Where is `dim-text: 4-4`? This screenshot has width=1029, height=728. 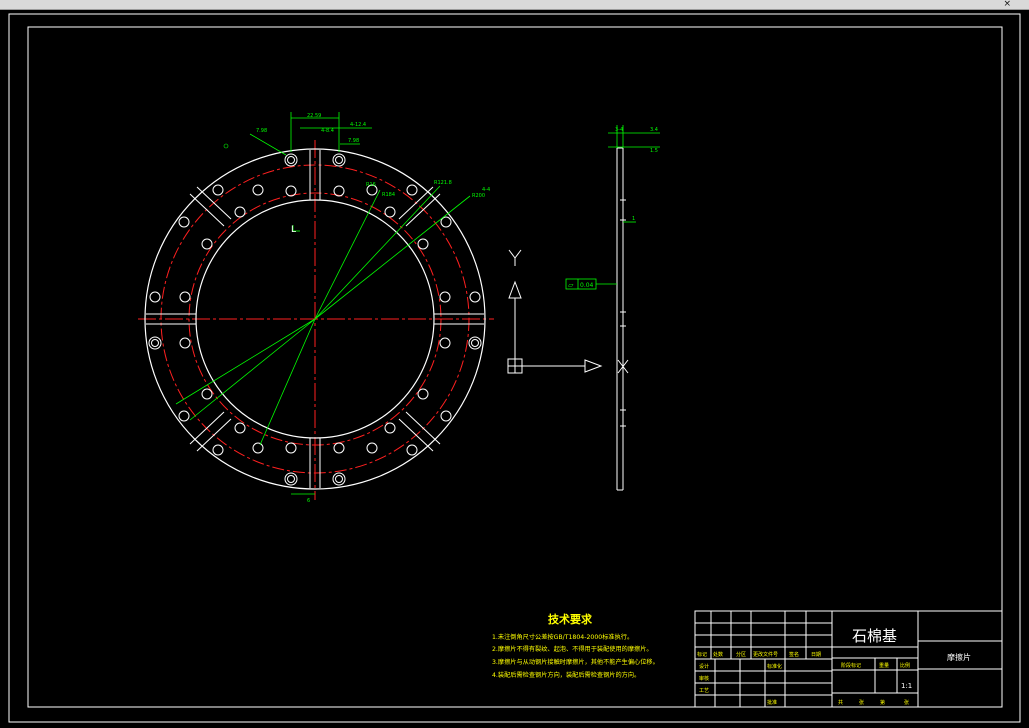
dim-text: 4-4 is located at coordinates (486, 190).